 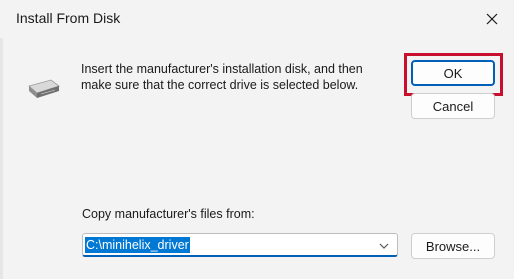 What do you see at coordinates (137, 245) in the screenshot?
I see `path-input-value: C:\minihelix_driver` at bounding box center [137, 245].